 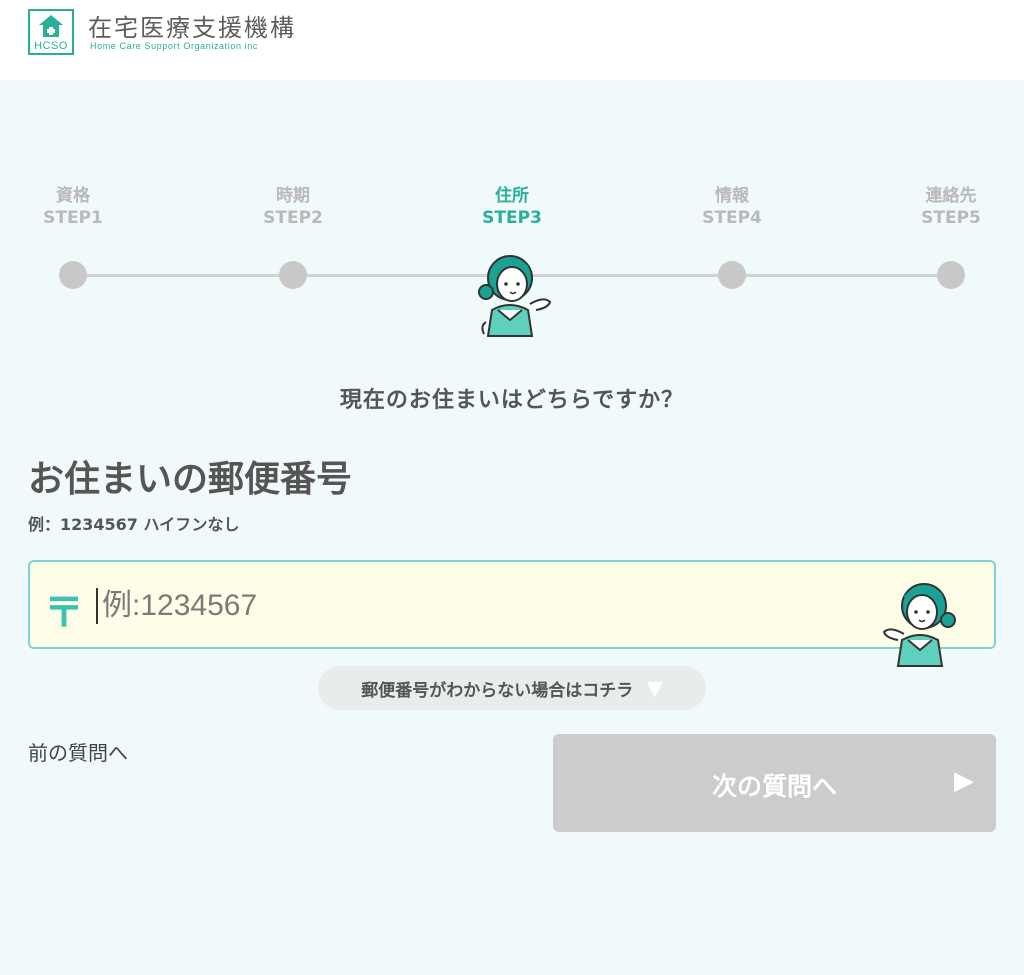 What do you see at coordinates (73, 218) in the screenshot?
I see `step-number: STEP1` at bounding box center [73, 218].